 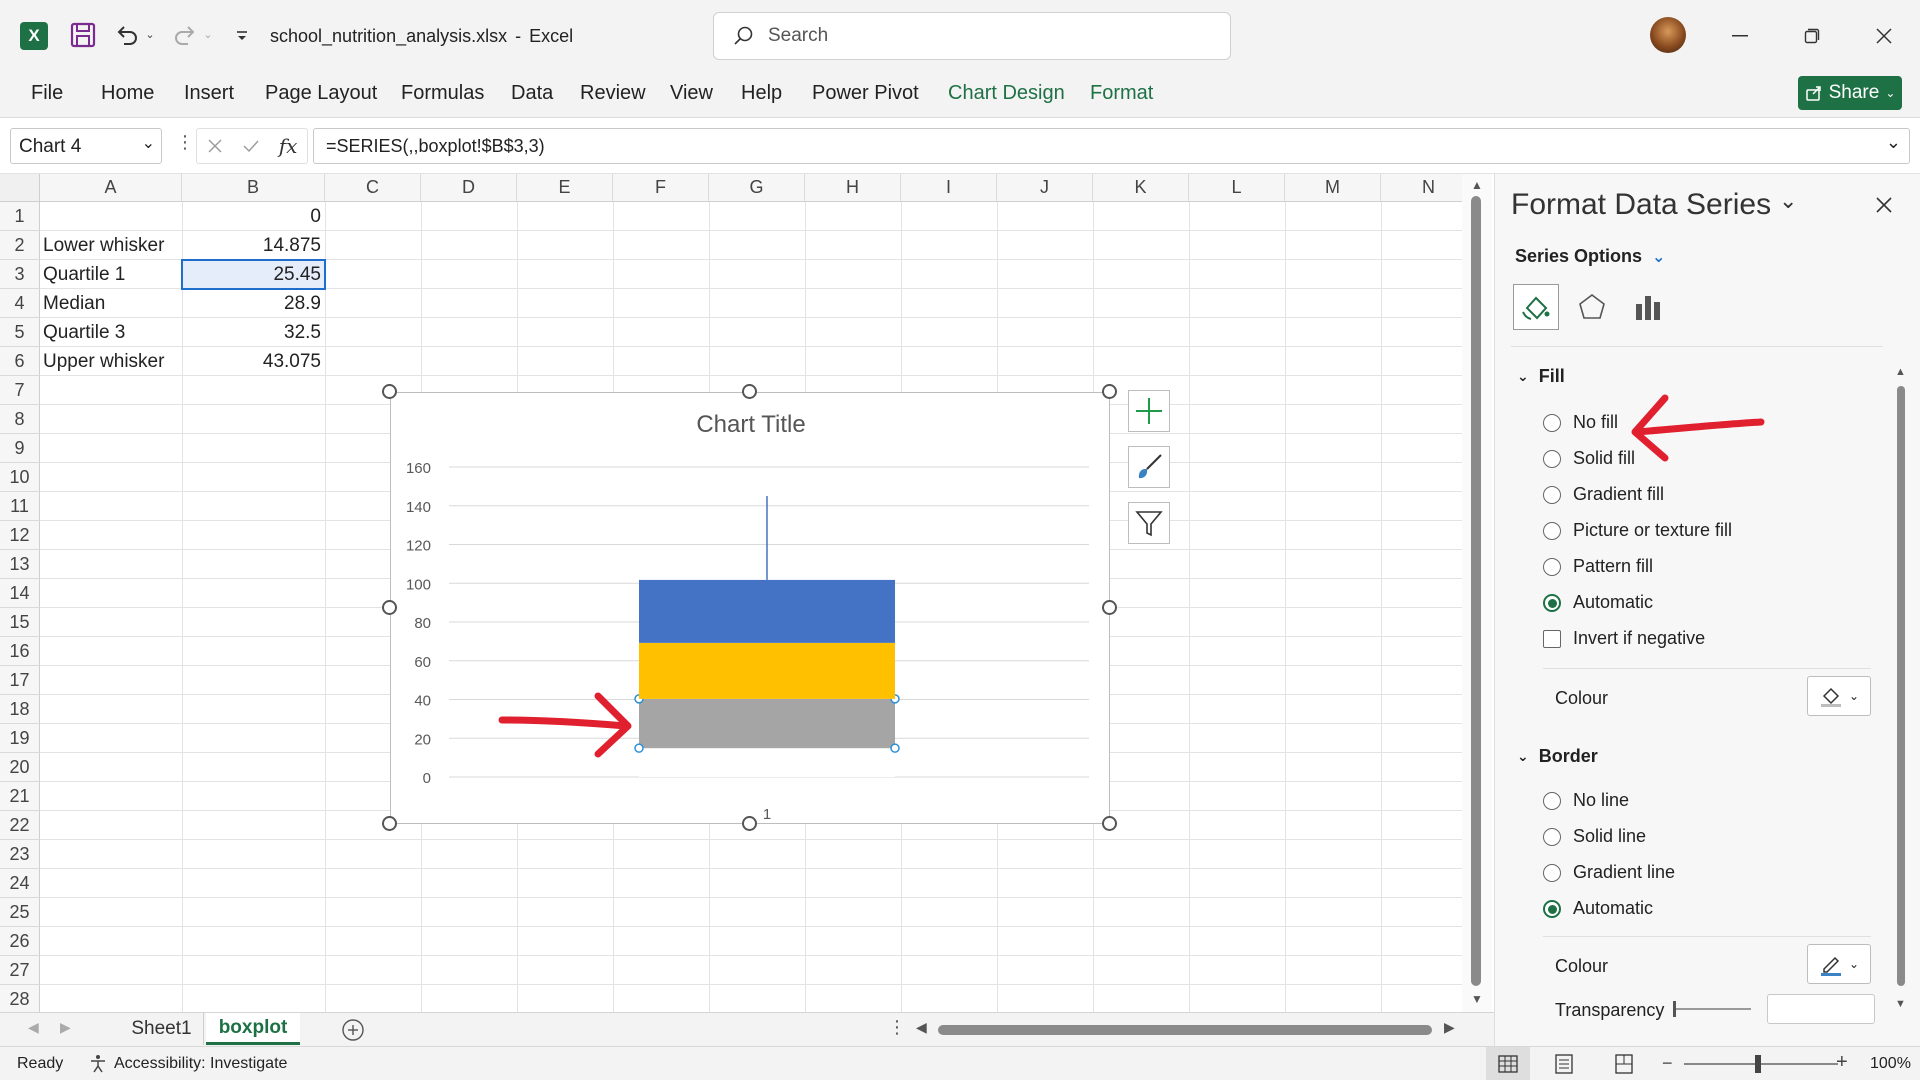 What do you see at coordinates (1508, 1063) in the screenshot?
I see `normal-view-button` at bounding box center [1508, 1063].